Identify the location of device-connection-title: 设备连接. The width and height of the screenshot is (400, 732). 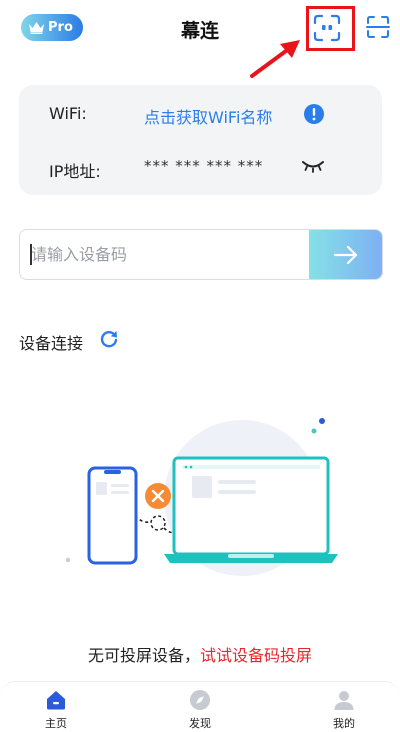
(51, 343).